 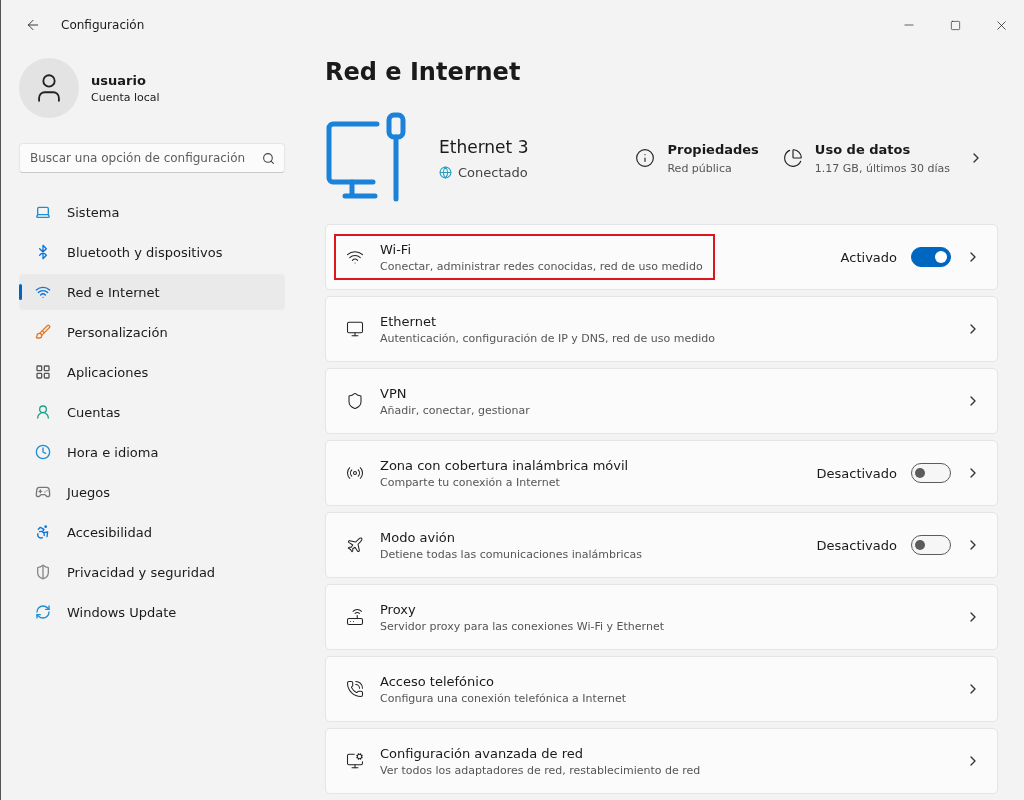 What do you see at coordinates (482, 753) in the screenshot?
I see `setting-title: Configuración avanzada de red` at bounding box center [482, 753].